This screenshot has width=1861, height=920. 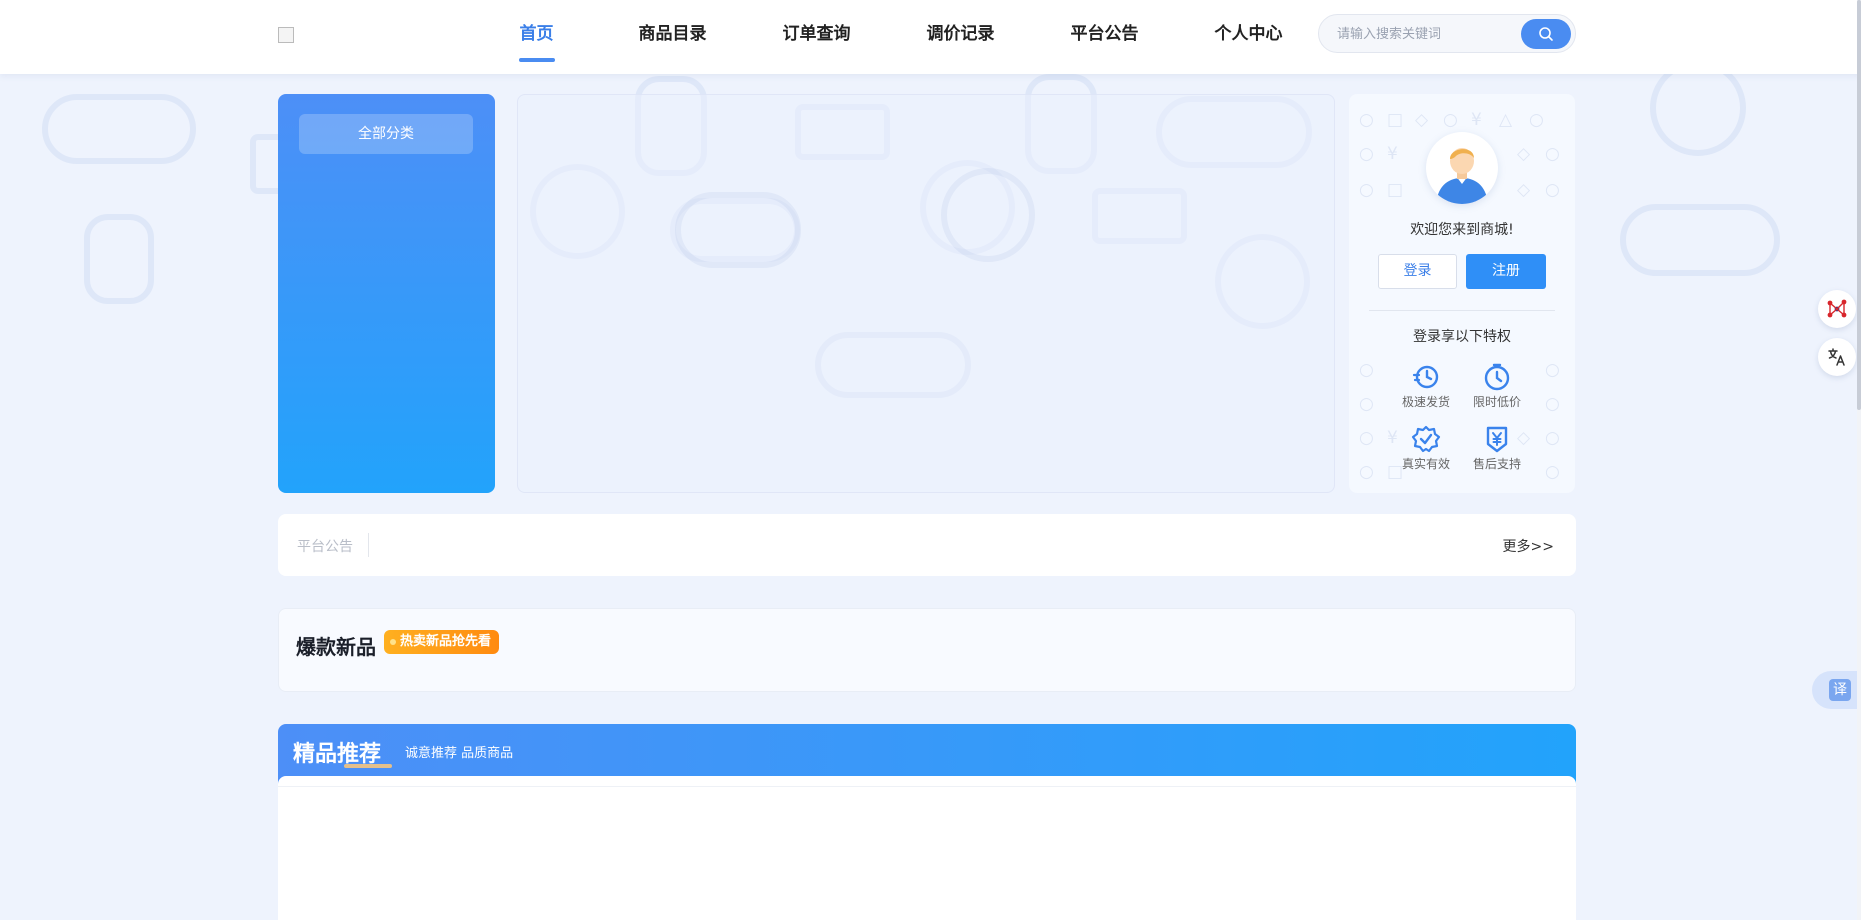 What do you see at coordinates (672, 37) in the screenshot?
I see `nav-catalog: 商品目录` at bounding box center [672, 37].